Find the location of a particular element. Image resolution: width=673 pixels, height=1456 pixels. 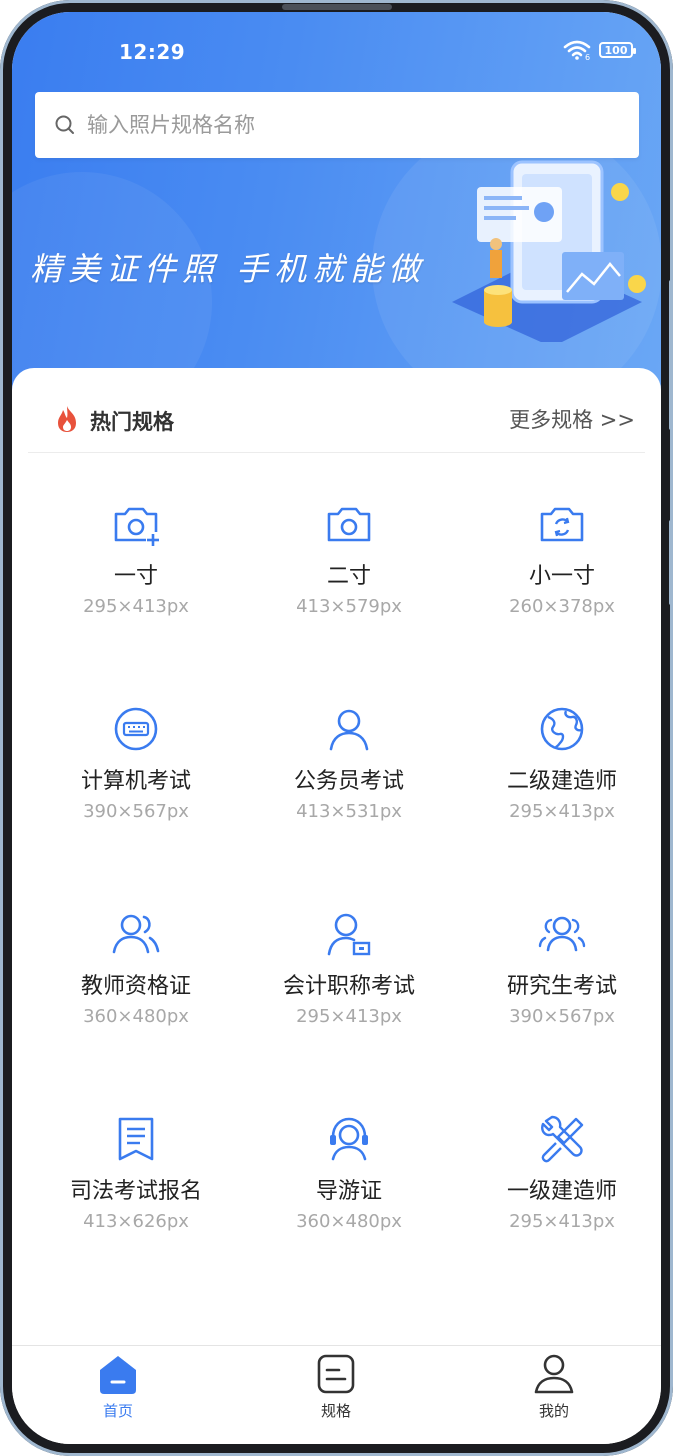

bottom-tab-bar: 首页 规格 我的 is located at coordinates (336, 1394).